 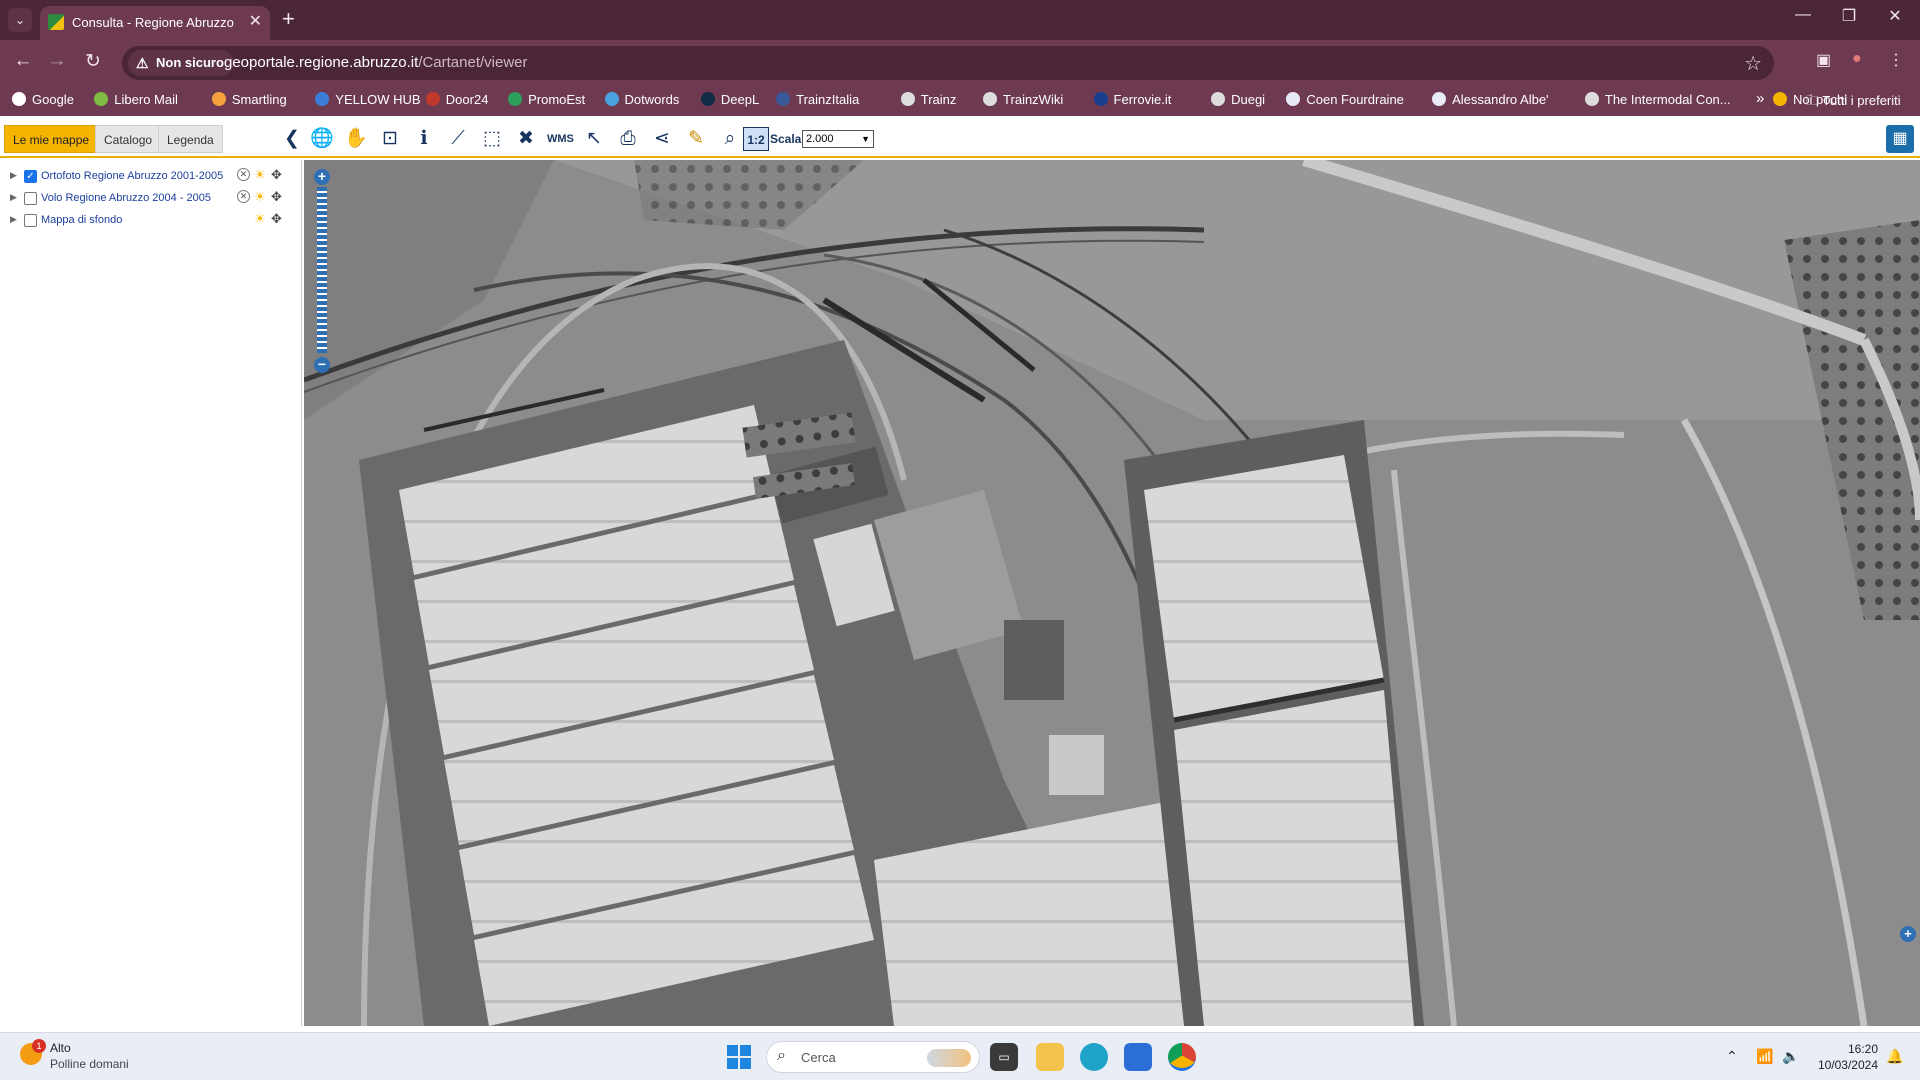 What do you see at coordinates (81, 220) in the screenshot?
I see `layer-name: Mappa di sfondo` at bounding box center [81, 220].